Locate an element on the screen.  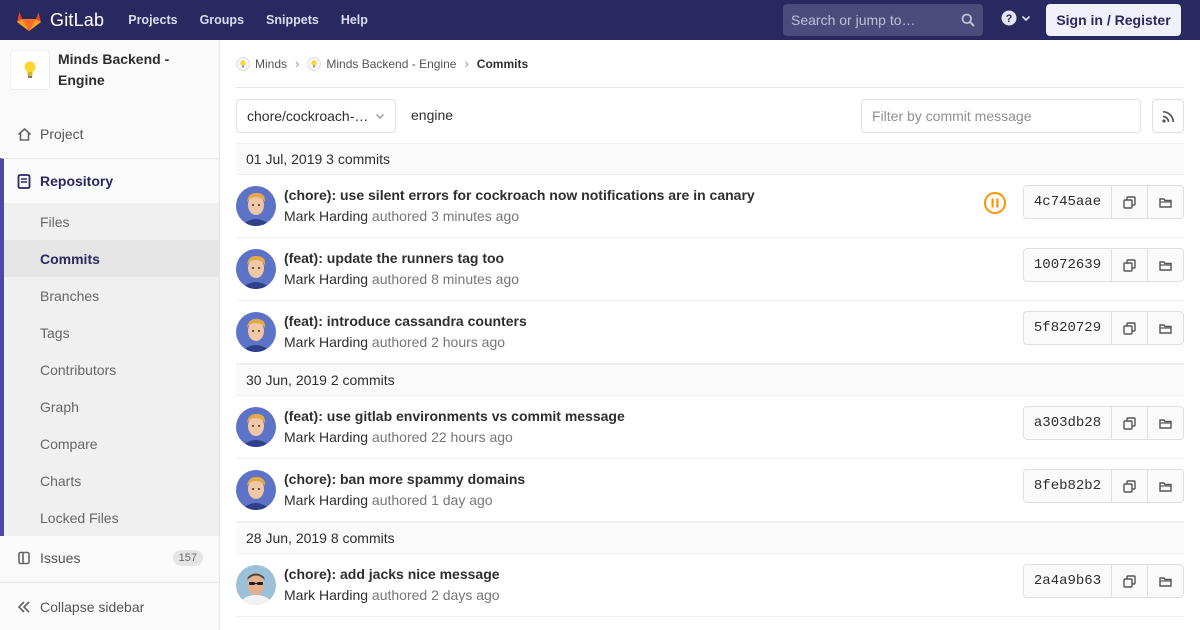
rss-feed-button is located at coordinates (1168, 116).